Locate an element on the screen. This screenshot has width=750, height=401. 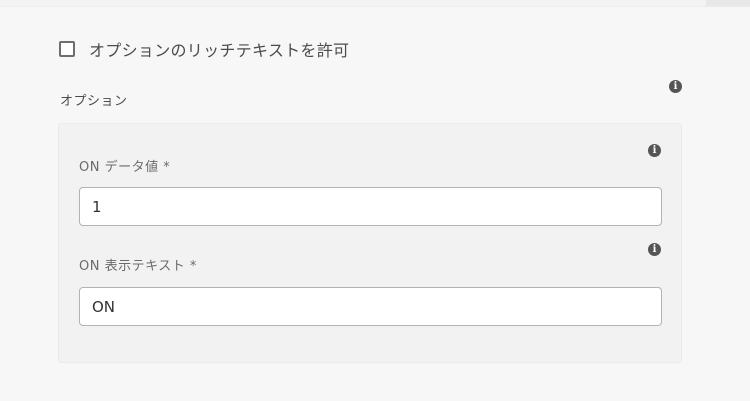
top-strip is located at coordinates (375, 3).